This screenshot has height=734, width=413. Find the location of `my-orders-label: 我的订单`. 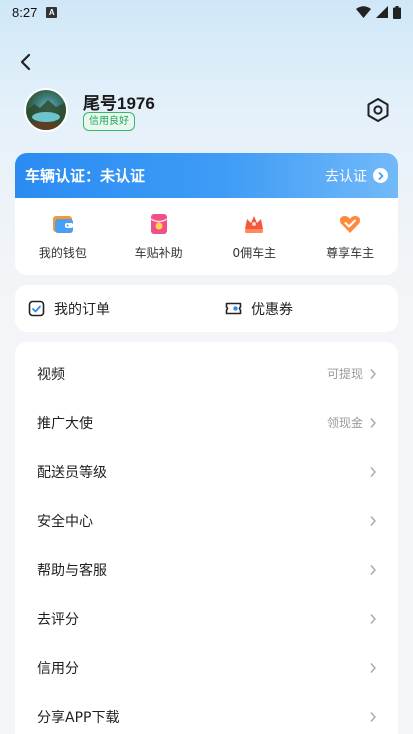

my-orders-label: 我的订单 is located at coordinates (82, 309).